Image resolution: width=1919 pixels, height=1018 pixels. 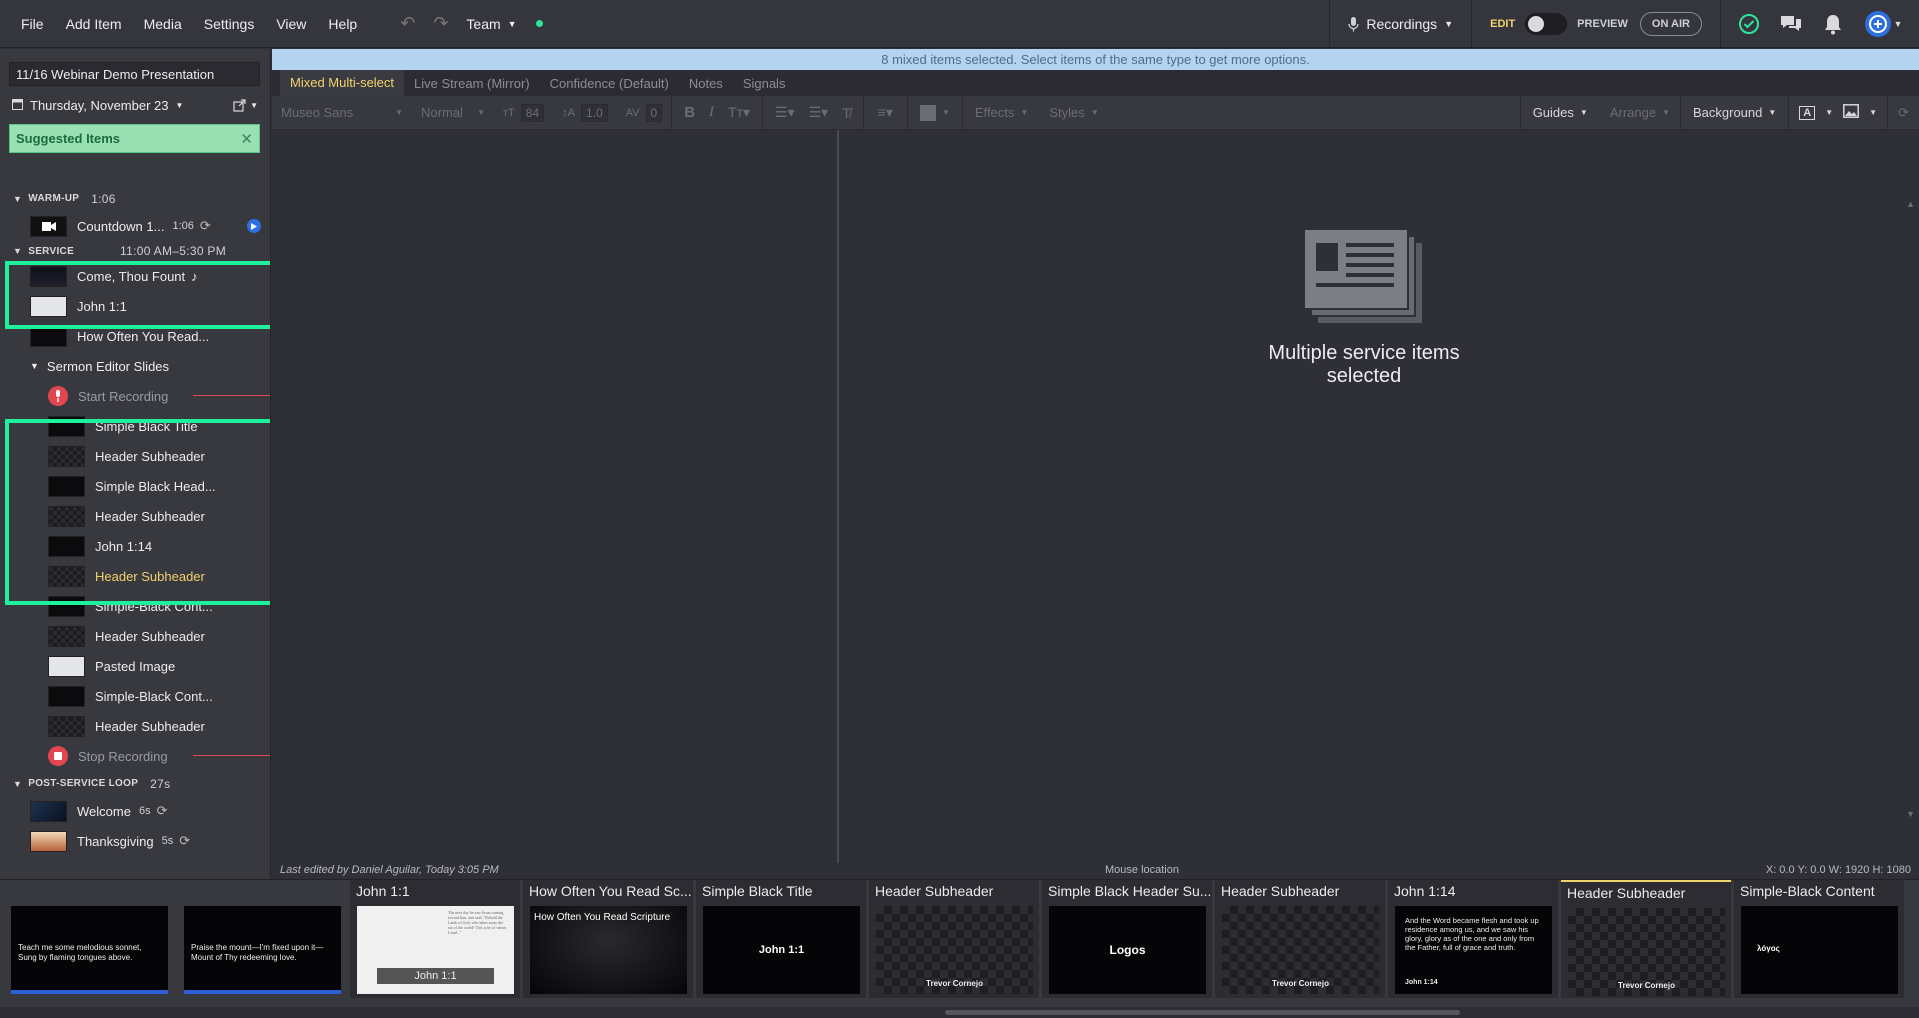 I want to click on recording-line, so click(x=231, y=755).